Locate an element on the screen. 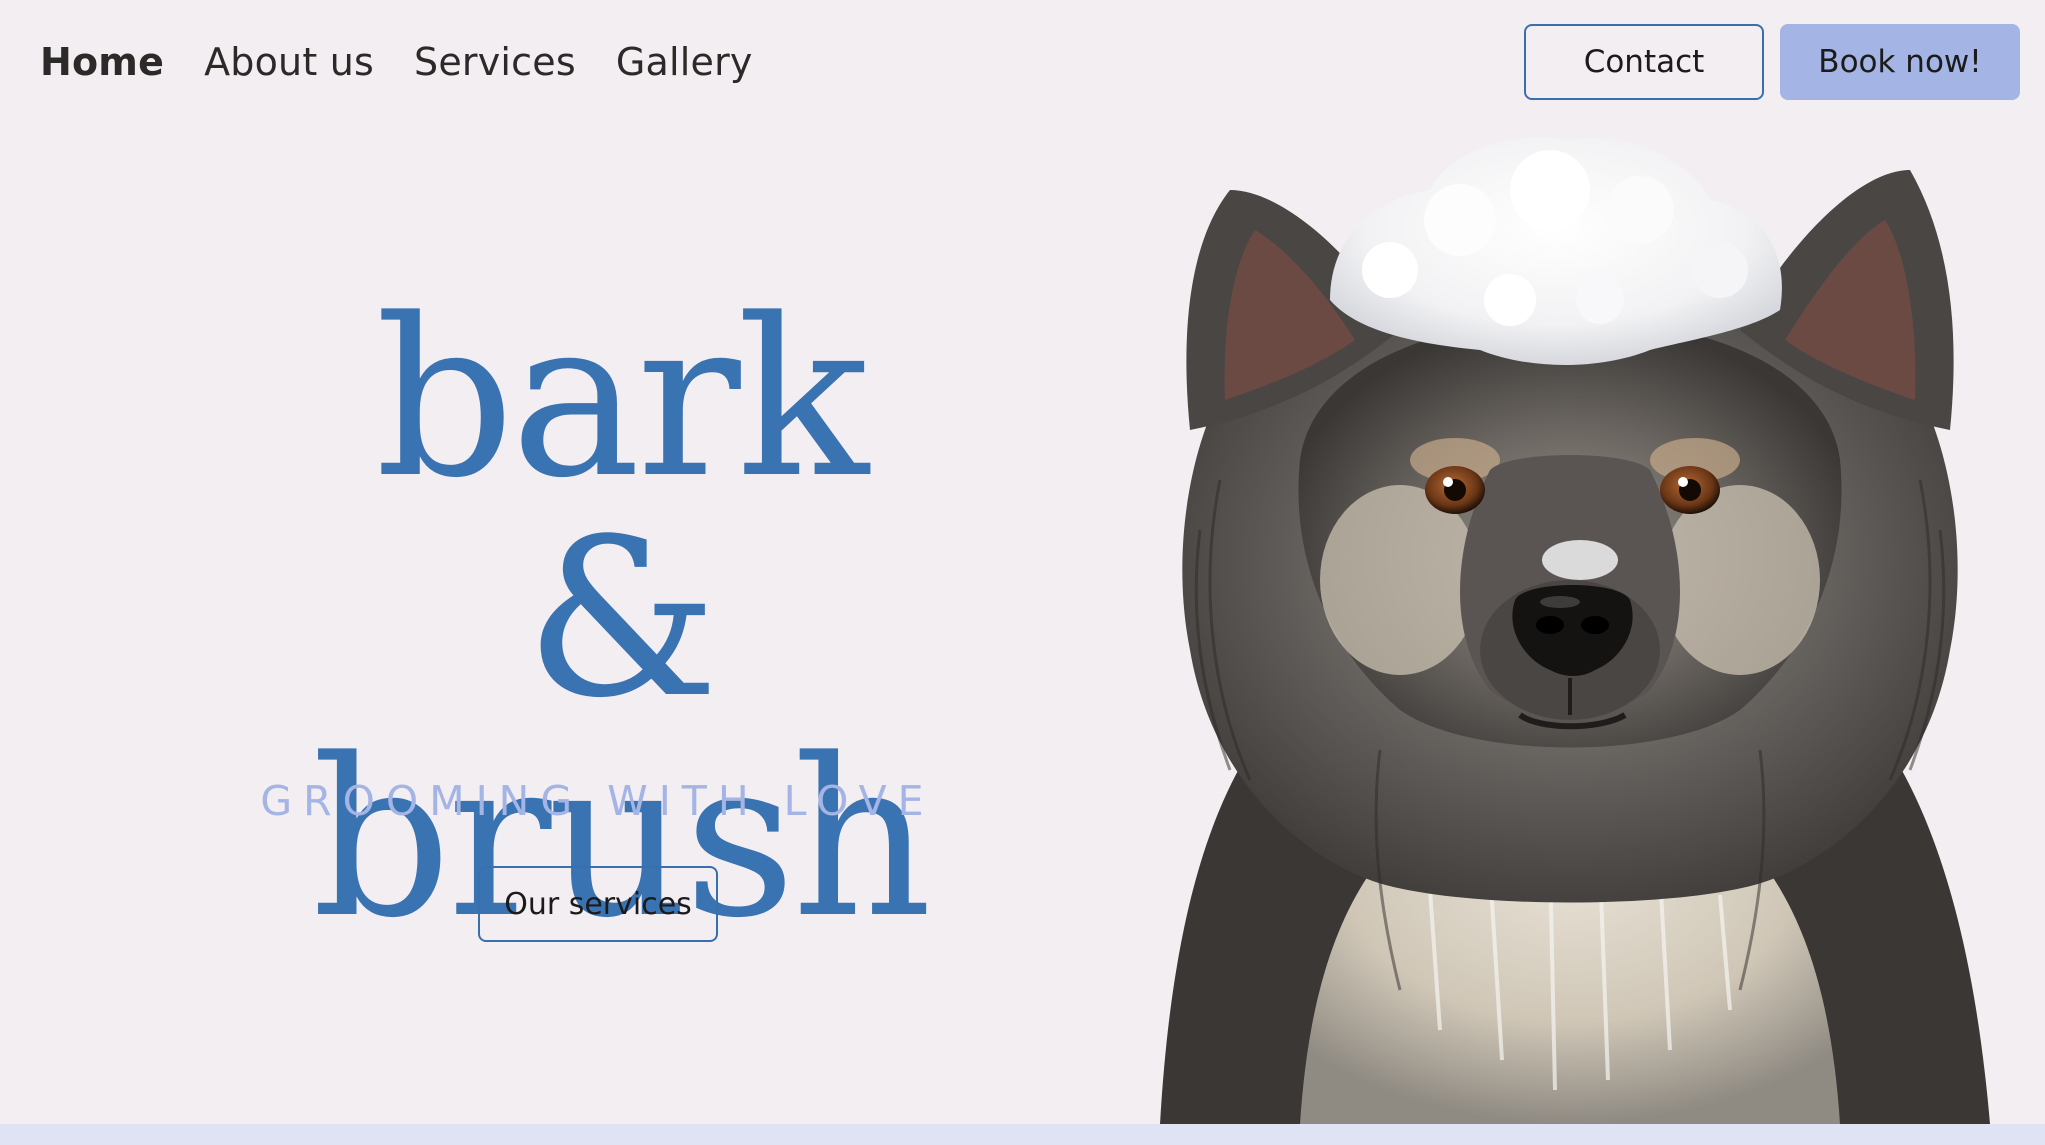 The width and height of the screenshot is (2045, 1145). book-now-button: Book now! is located at coordinates (1900, 62).